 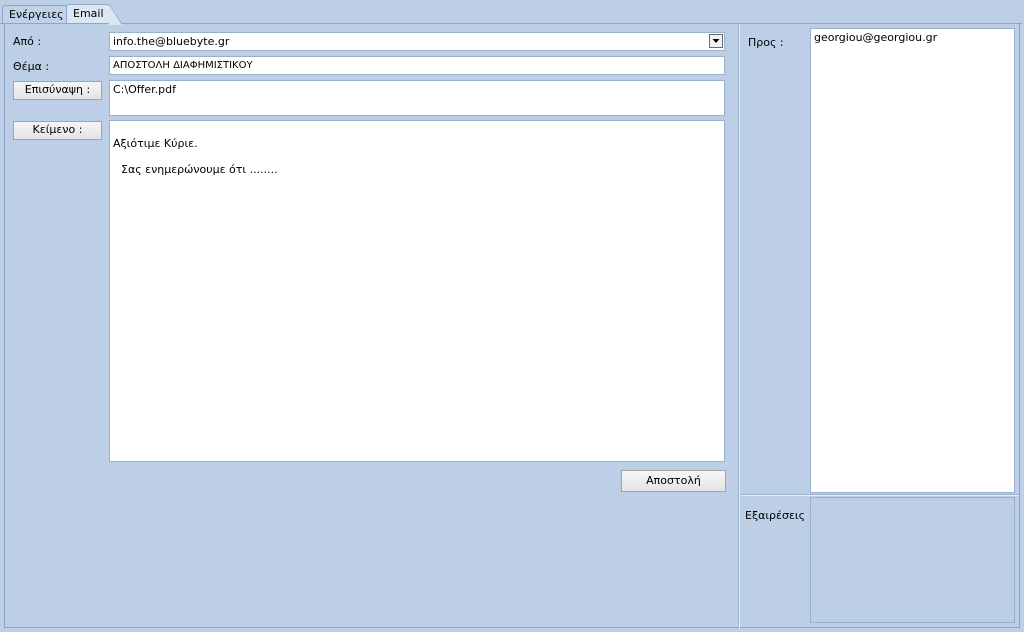 What do you see at coordinates (417, 65) in the screenshot?
I see `subject-input: ΑΠΟΣΤΟΛΗ ΔΙΑΦΗΜΙΣΤΙΚΟΥ` at bounding box center [417, 65].